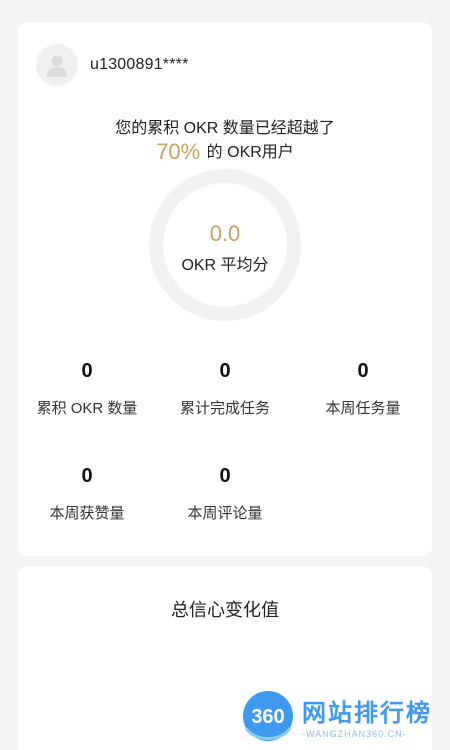 The height and width of the screenshot is (750, 450). What do you see at coordinates (139, 64) in the screenshot?
I see `username: u1300891****` at bounding box center [139, 64].